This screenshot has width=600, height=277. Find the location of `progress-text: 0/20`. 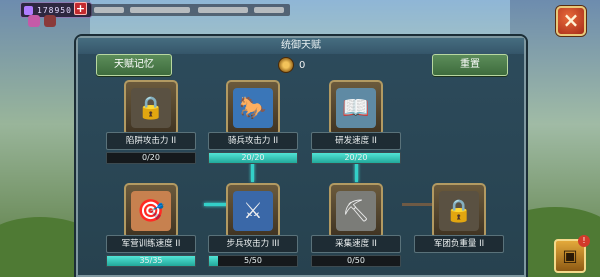

progress-text: 0/20 is located at coordinates (151, 157).